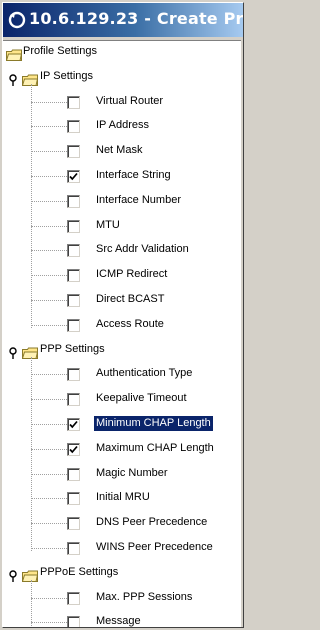 Image resolution: width=320 pixels, height=630 pixels. What do you see at coordinates (155, 447) in the screenshot?
I see `tree-item-label: Maximum CHAP Length` at bounding box center [155, 447].